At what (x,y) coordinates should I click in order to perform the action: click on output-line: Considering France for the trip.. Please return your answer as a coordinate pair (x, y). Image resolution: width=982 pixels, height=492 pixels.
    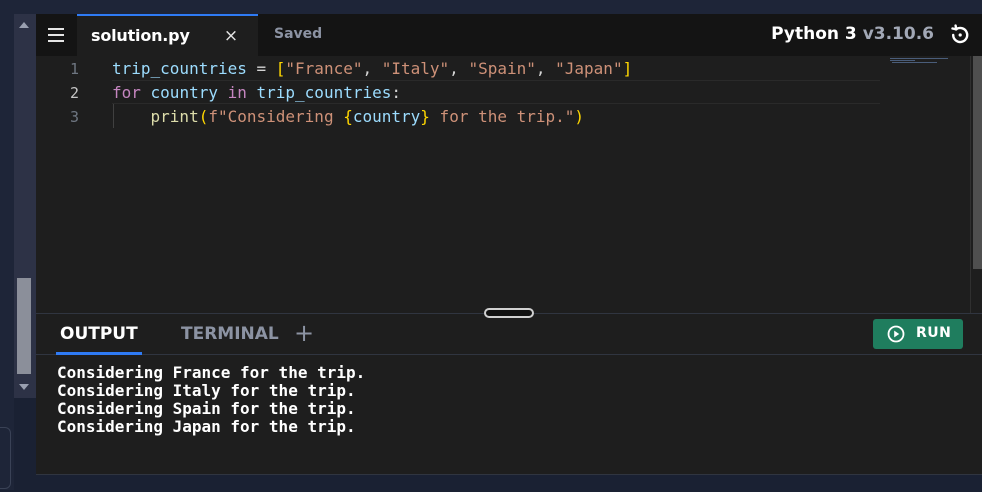
    Looking at the image, I should click on (211, 372).